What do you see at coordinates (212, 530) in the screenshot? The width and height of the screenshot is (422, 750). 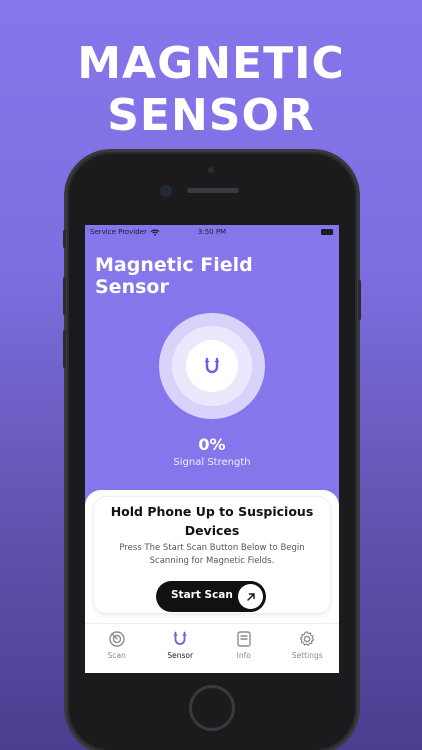 I see `card-title-line-2: Devices` at bounding box center [212, 530].